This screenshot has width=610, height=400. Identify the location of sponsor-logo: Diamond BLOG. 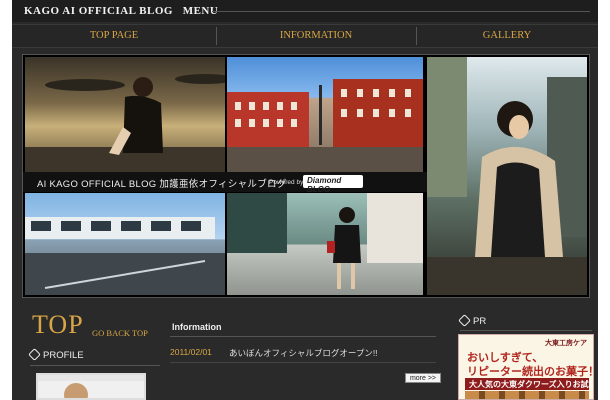
(333, 184).